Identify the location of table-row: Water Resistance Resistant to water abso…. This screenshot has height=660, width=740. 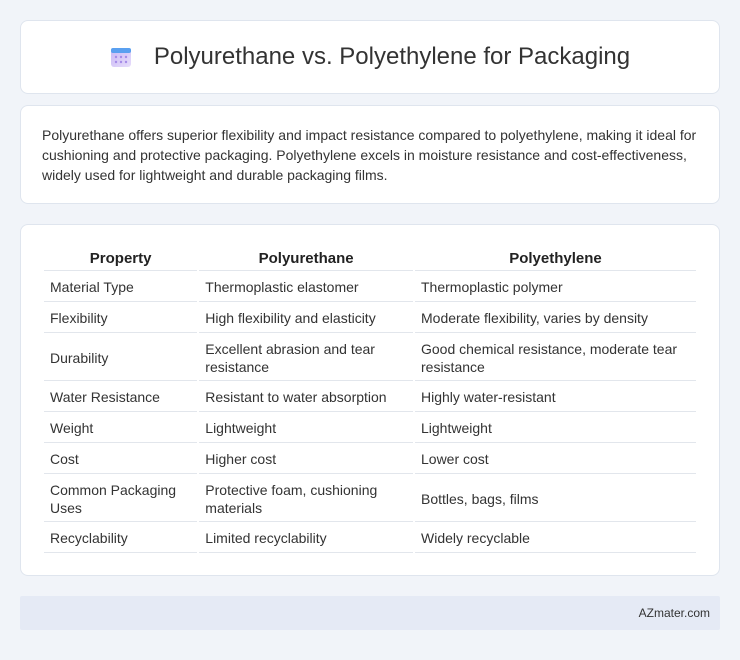
(370, 397).